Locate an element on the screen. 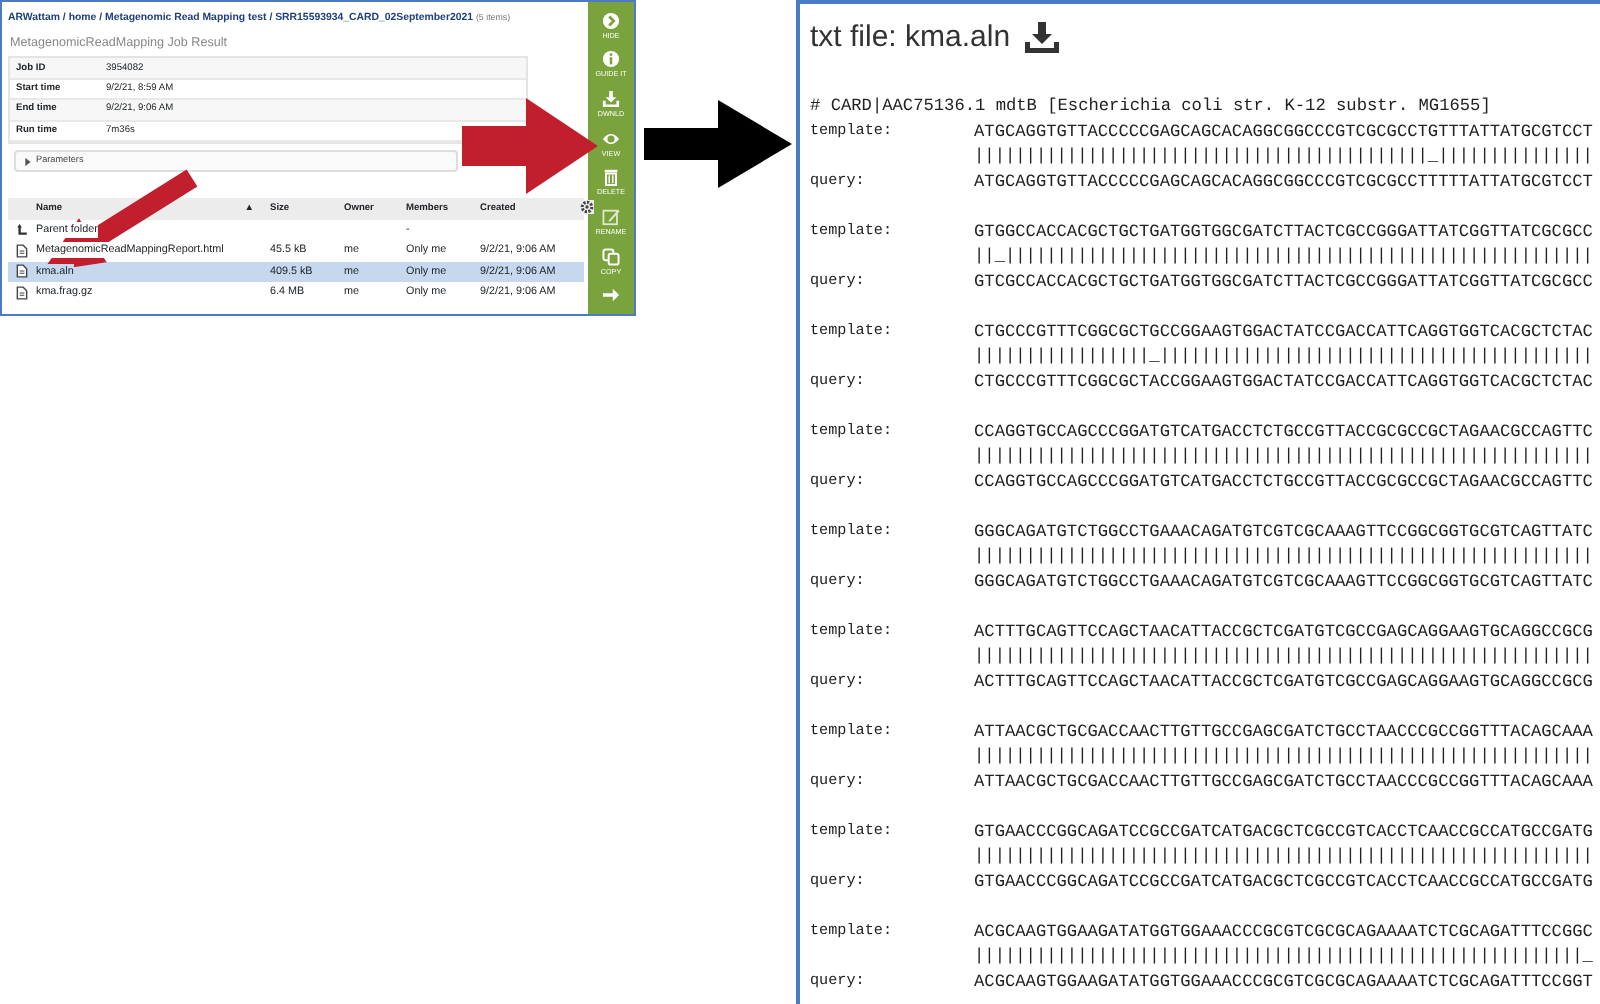 This screenshot has height=1004, width=1600. sequence-text: CTGCCCGTTTCGGCGCTGCCGGAAGTGGACTATCCGACCATTCAGGTGGTCACGCTCTAC is located at coordinates (1284, 331).